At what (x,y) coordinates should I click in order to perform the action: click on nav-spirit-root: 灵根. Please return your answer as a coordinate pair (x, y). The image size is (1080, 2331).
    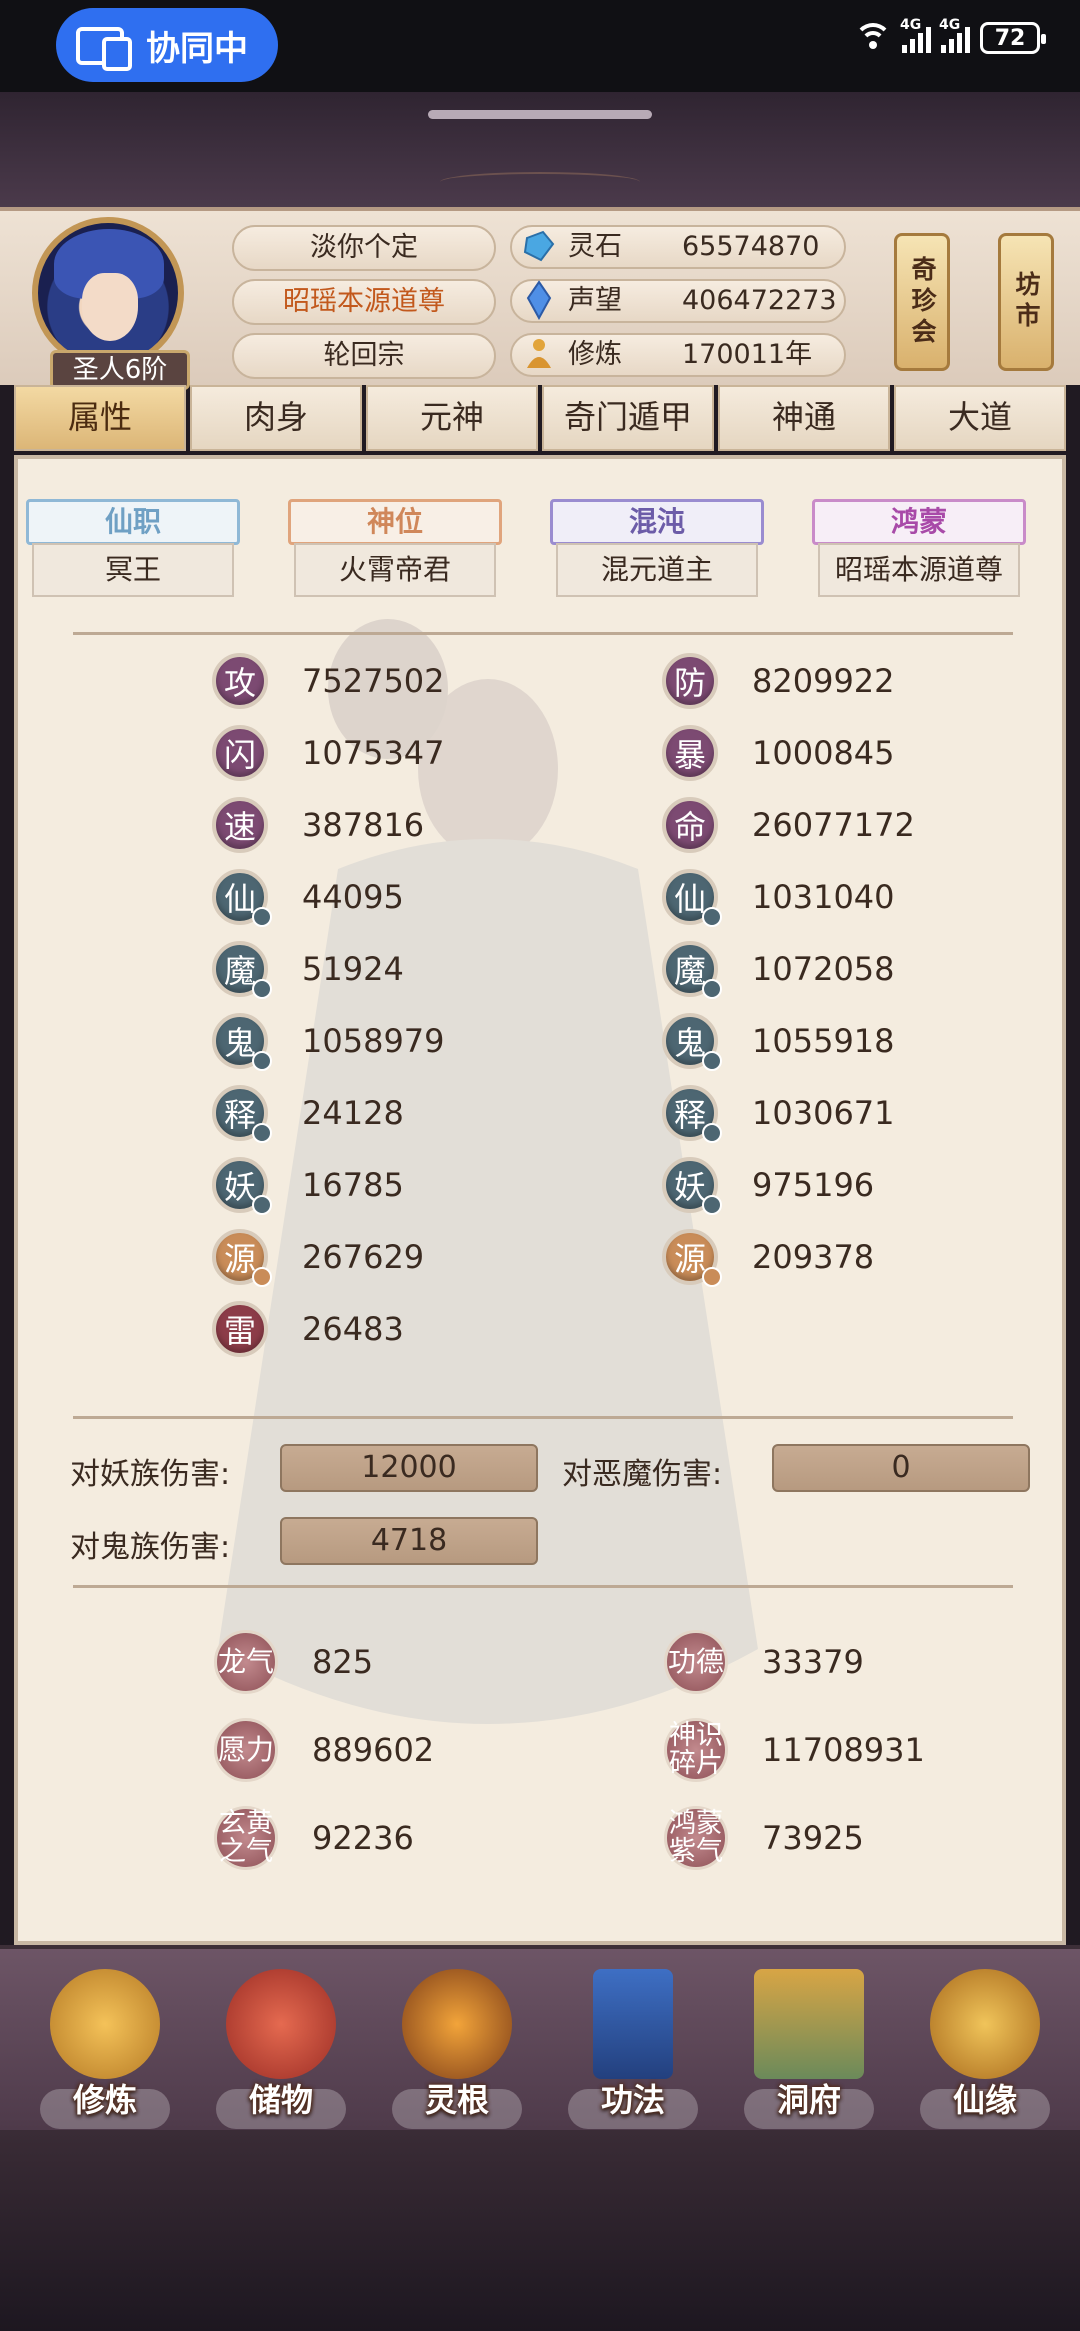
    Looking at the image, I should click on (457, 2049).